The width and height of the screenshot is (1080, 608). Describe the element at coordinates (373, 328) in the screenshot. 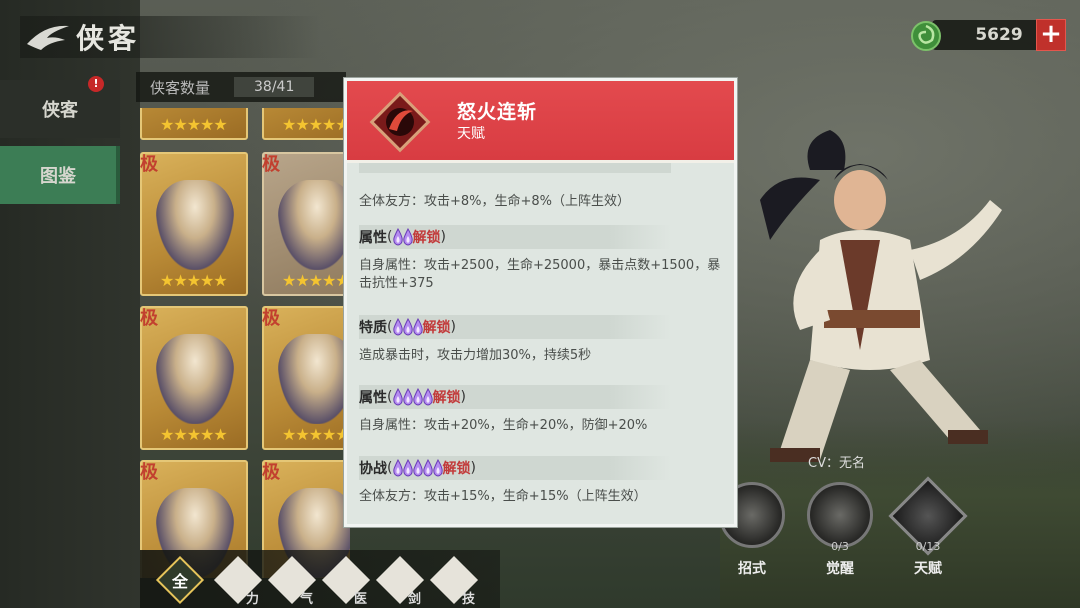

I see `section-title: 特质` at that location.